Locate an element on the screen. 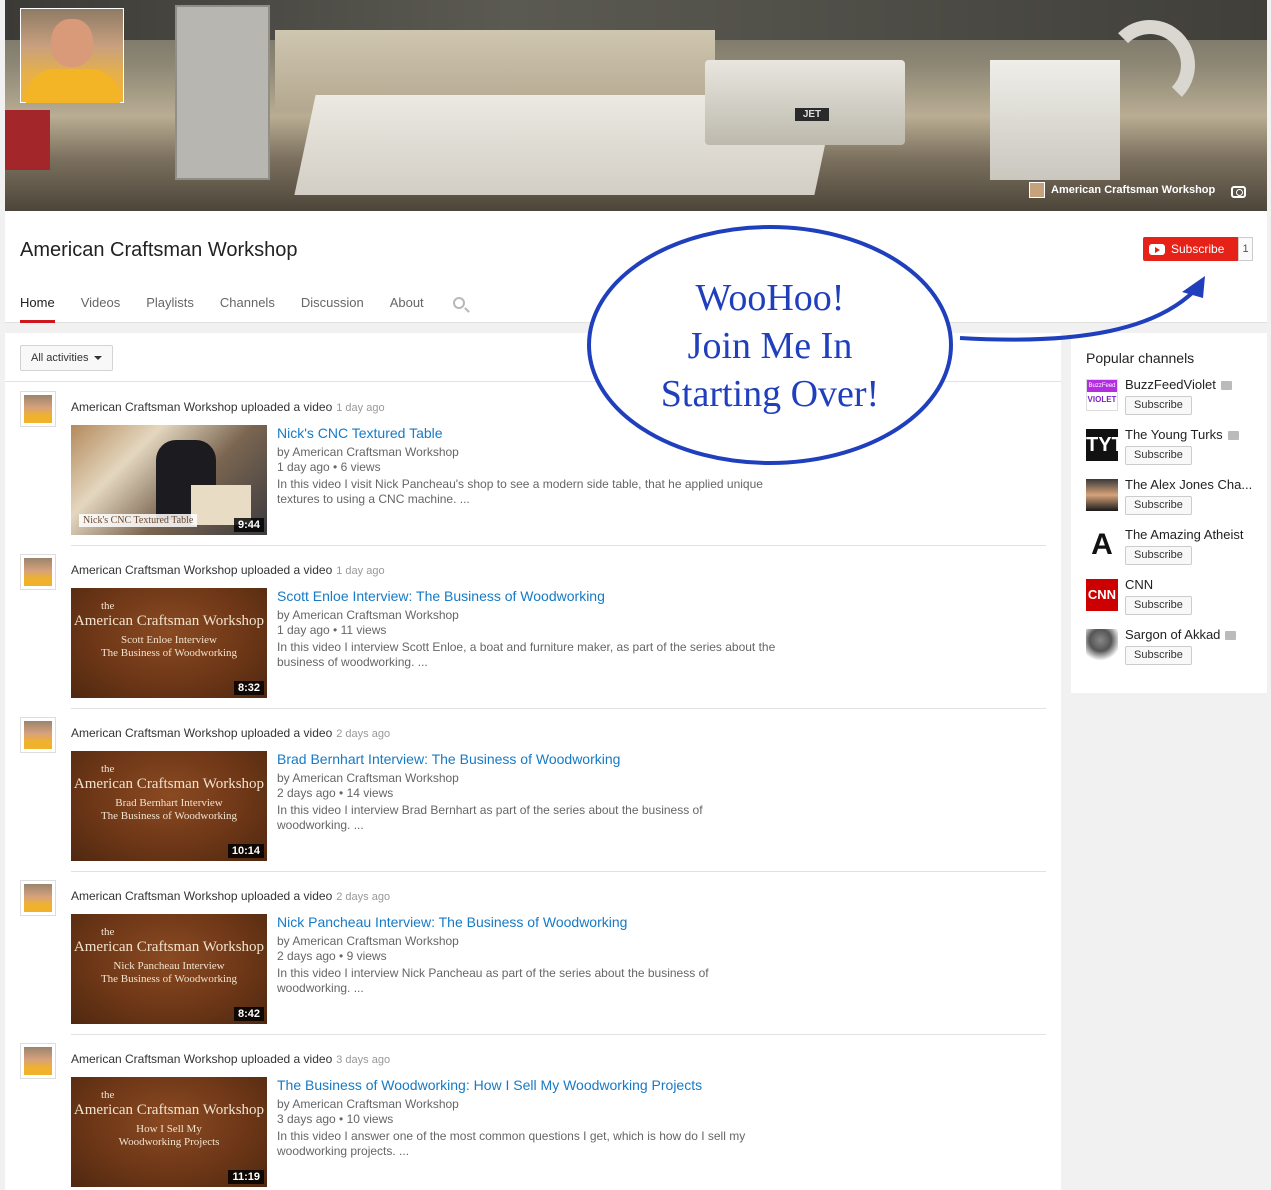 The width and height of the screenshot is (1271, 1190). popular-channel-name: CNN is located at coordinates (1139, 584).